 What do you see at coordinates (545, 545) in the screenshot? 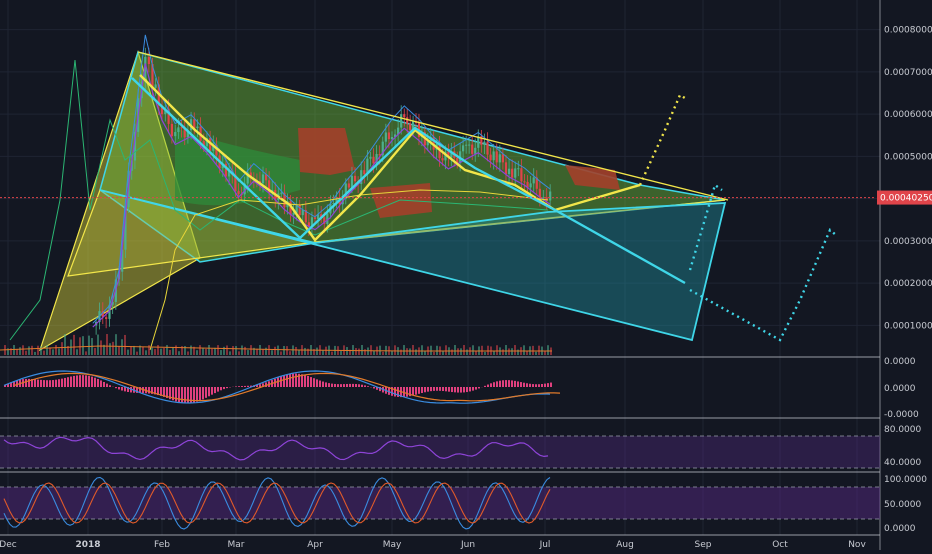
I see `time-tick: Jul` at bounding box center [545, 545].